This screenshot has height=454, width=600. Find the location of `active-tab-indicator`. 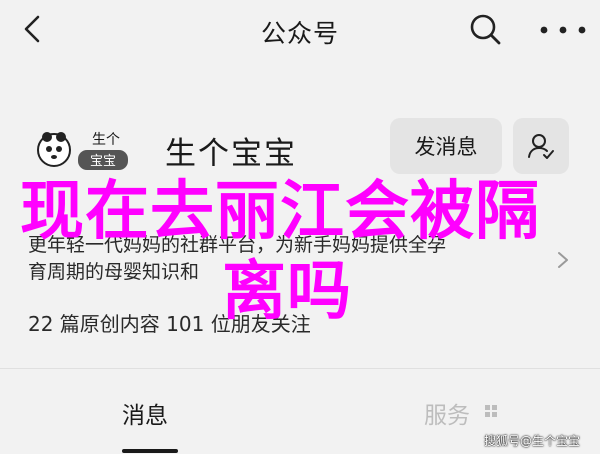

active-tab-indicator is located at coordinates (150, 451).